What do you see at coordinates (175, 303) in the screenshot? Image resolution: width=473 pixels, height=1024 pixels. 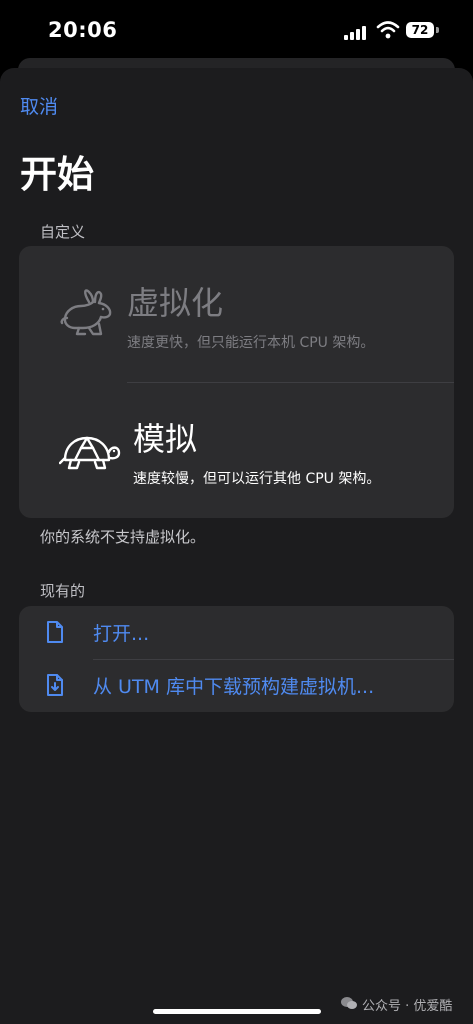 I see `virtualize-option-title: 虚拟化` at bounding box center [175, 303].